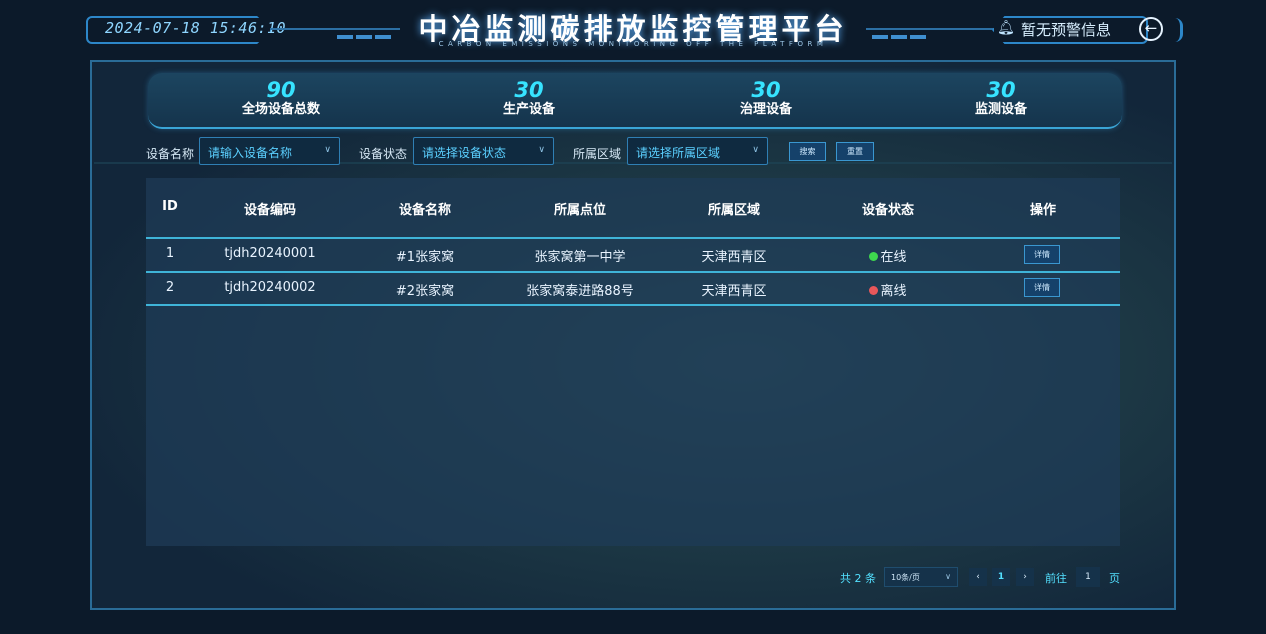 Image resolution: width=1266 pixels, height=634 pixels. I want to click on stat-label: 全场设备总数, so click(280, 109).